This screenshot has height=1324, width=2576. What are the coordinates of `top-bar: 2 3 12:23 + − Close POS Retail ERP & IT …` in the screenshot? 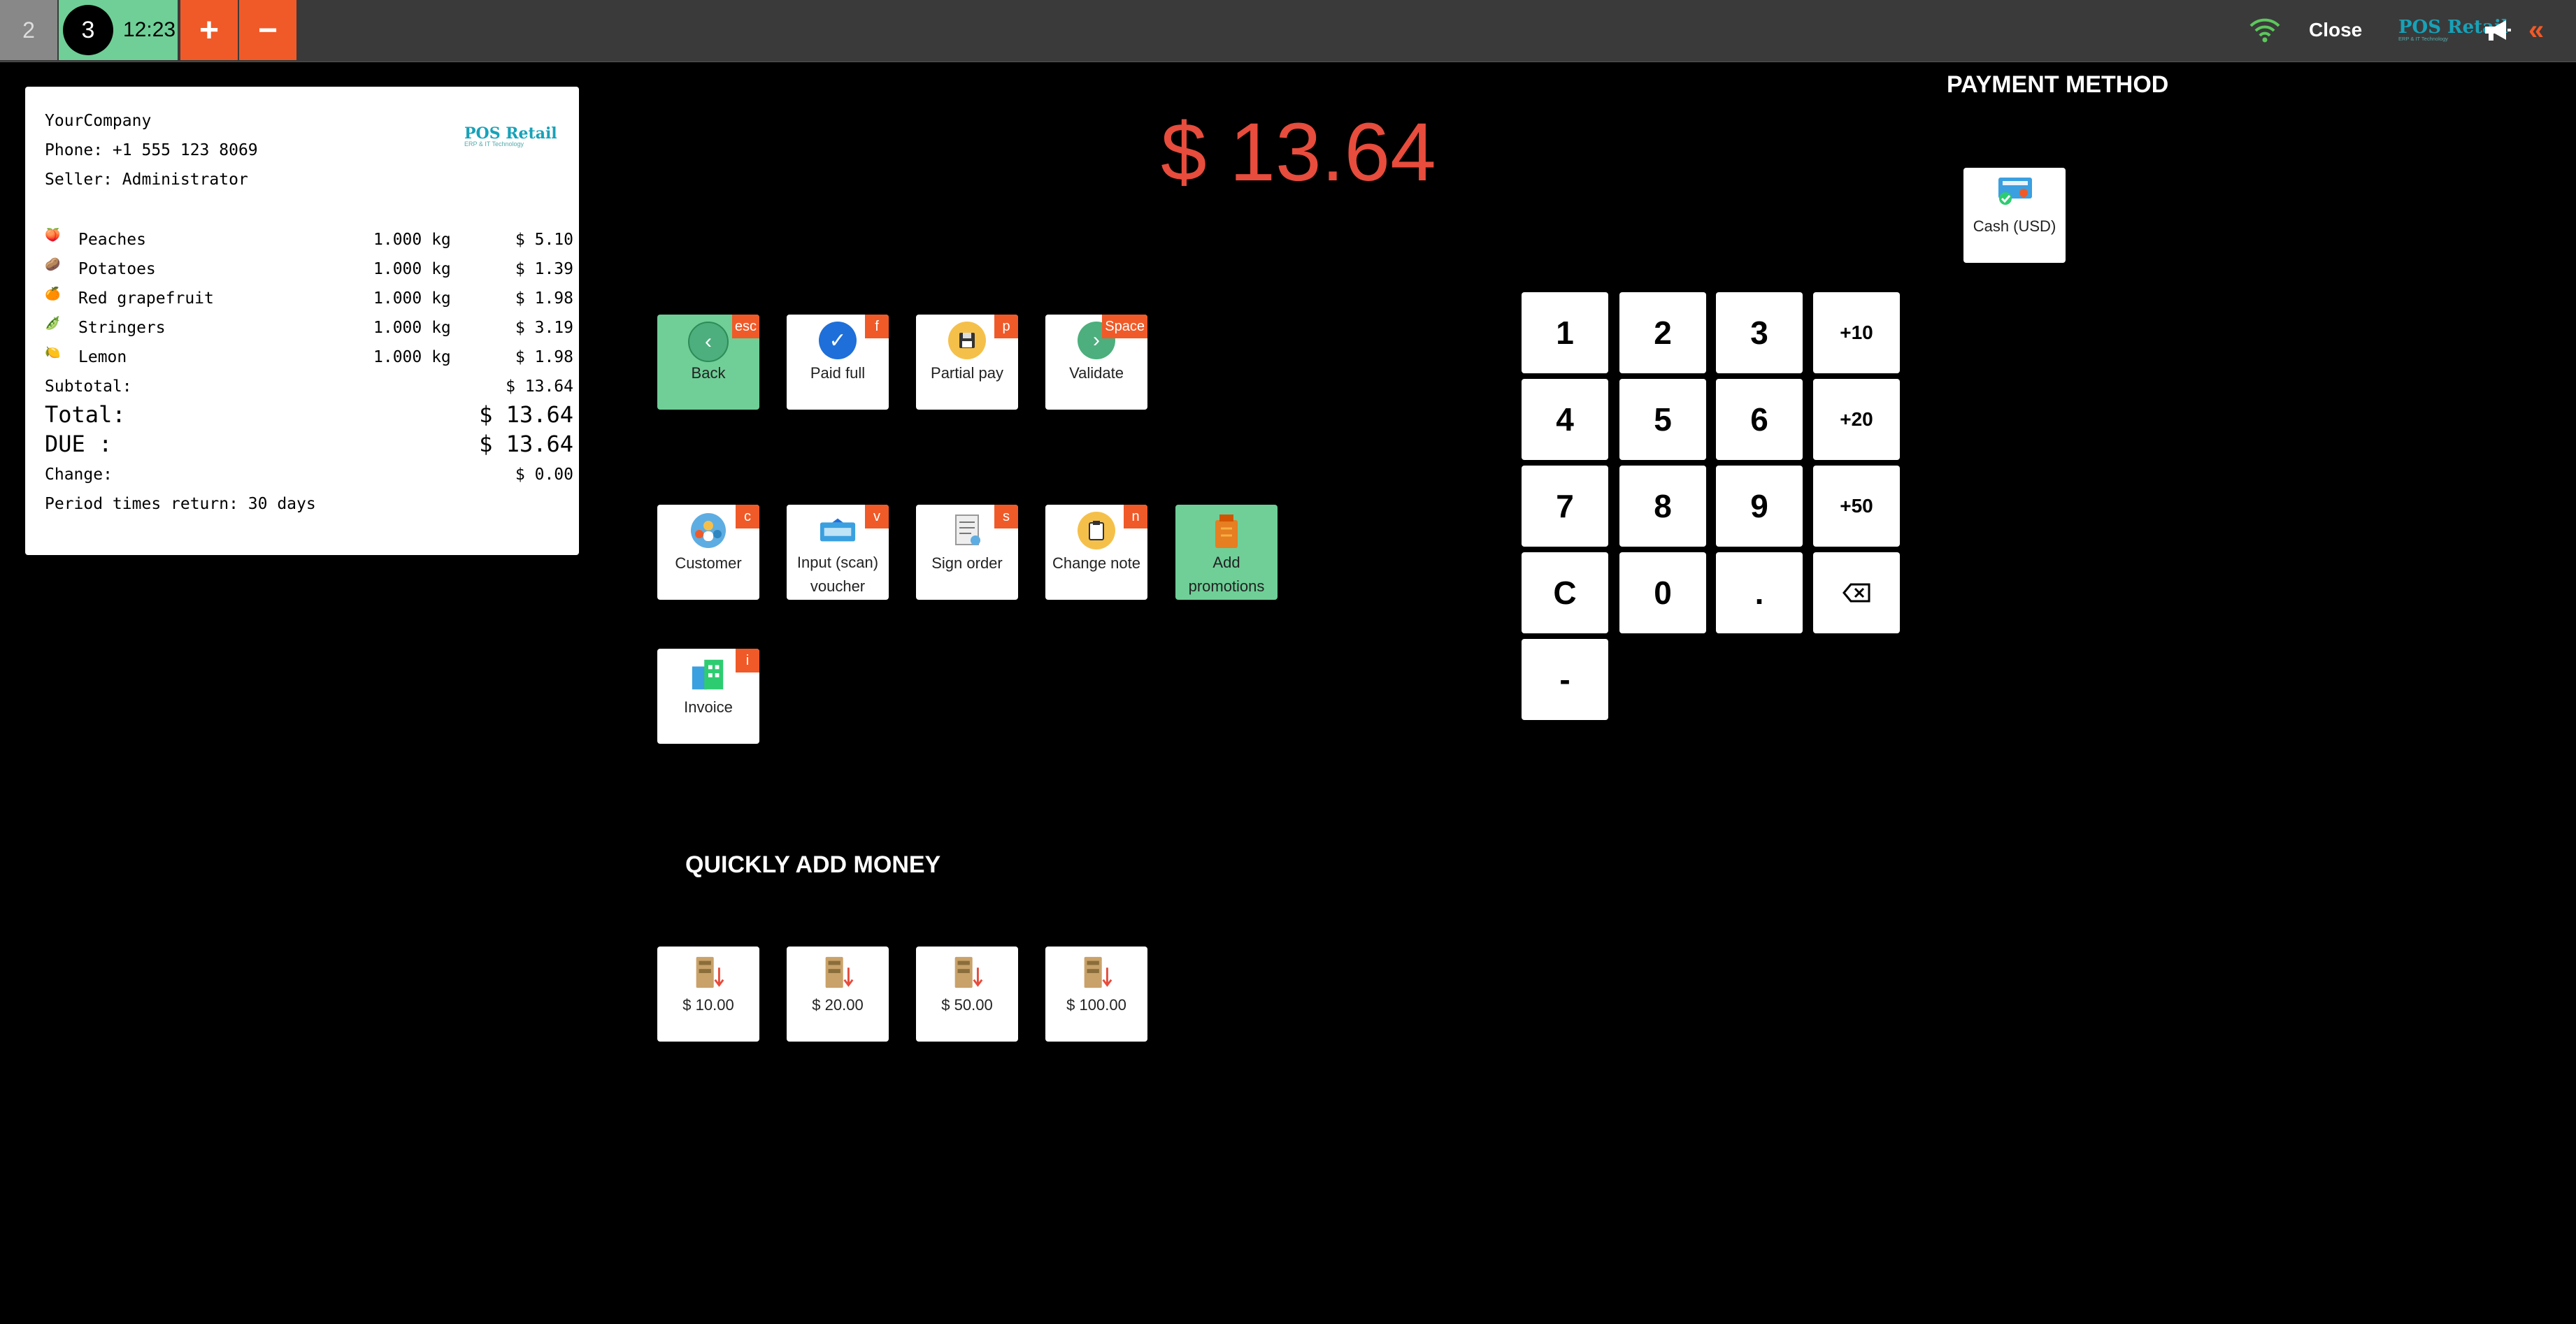 It's located at (1288, 31).